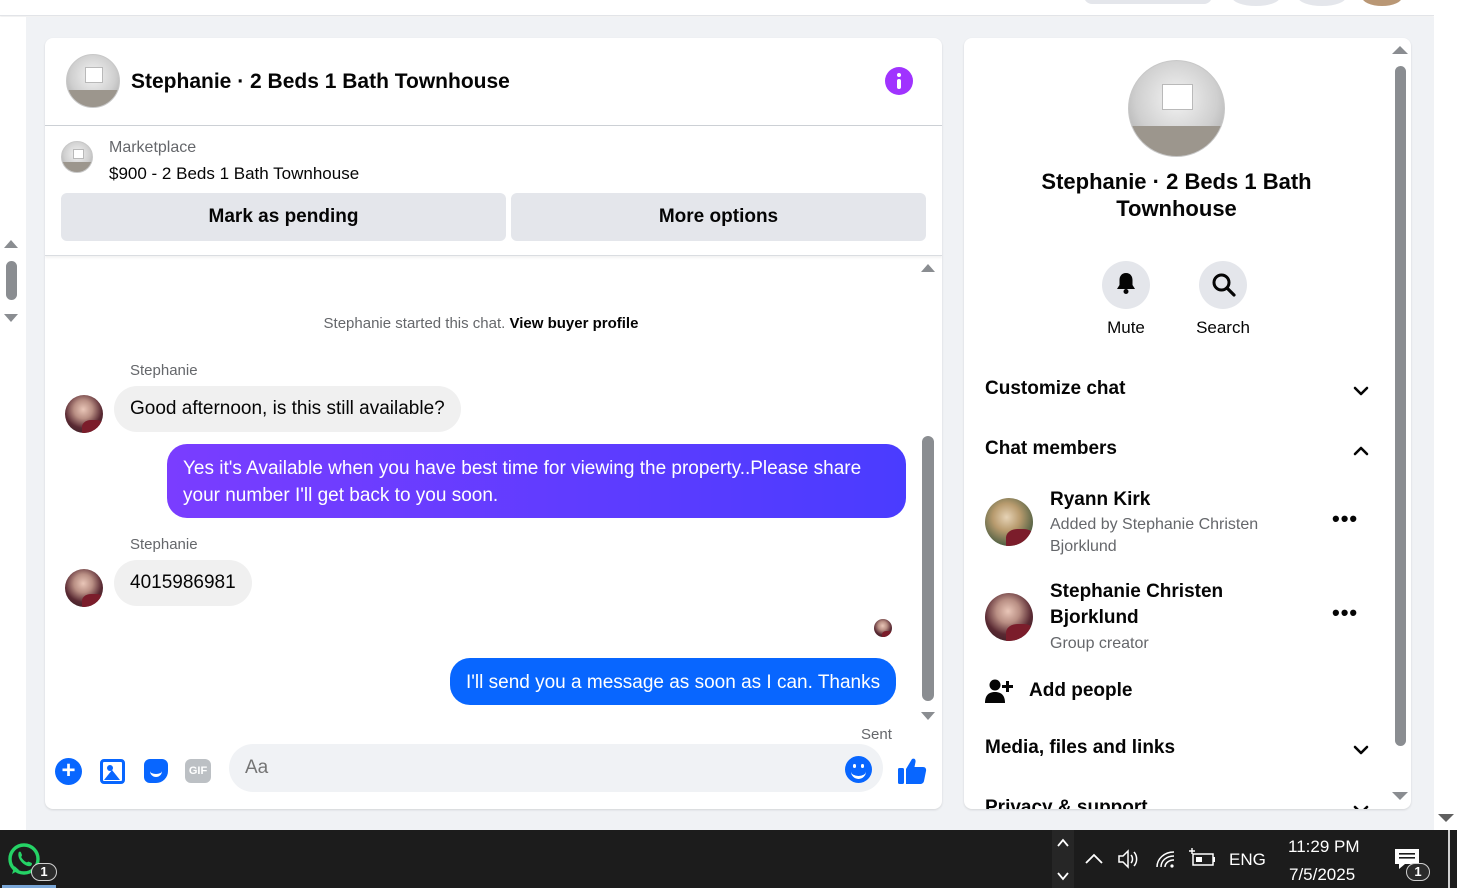 Image resolution: width=1457 pixels, height=888 pixels. What do you see at coordinates (11, 318) in the screenshot?
I see `left-scroll-down-arrow` at bounding box center [11, 318].